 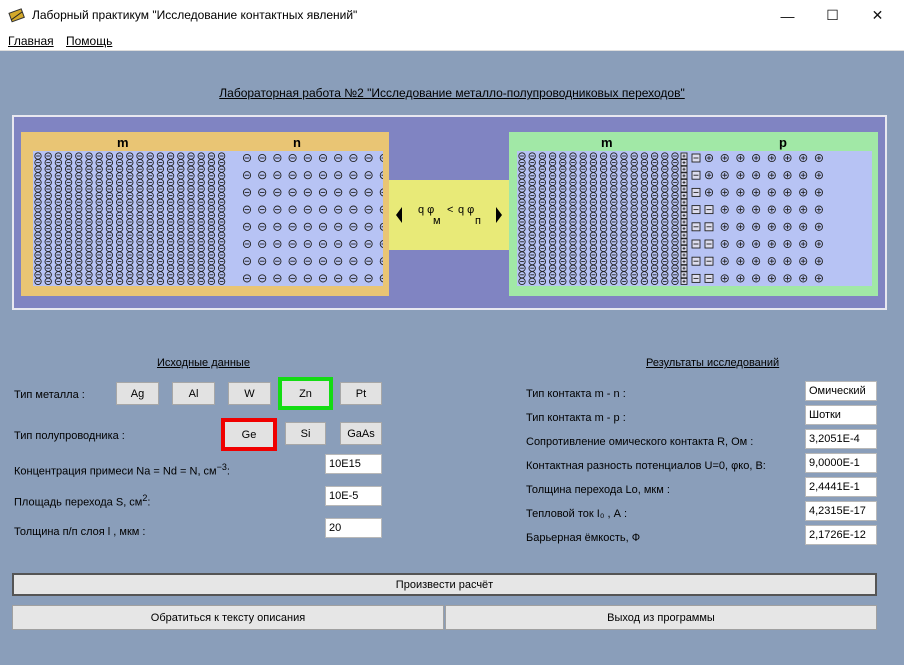 What do you see at coordinates (305, 433) in the screenshot?
I see `semi-si-button: Si` at bounding box center [305, 433].